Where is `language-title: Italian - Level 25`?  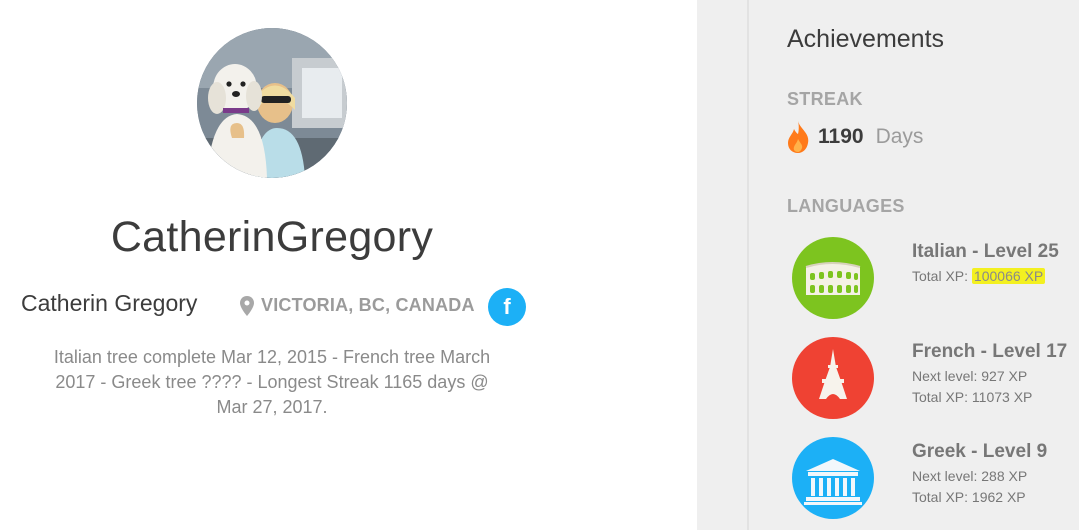
language-title: Italian - Level 25 is located at coordinates (985, 251).